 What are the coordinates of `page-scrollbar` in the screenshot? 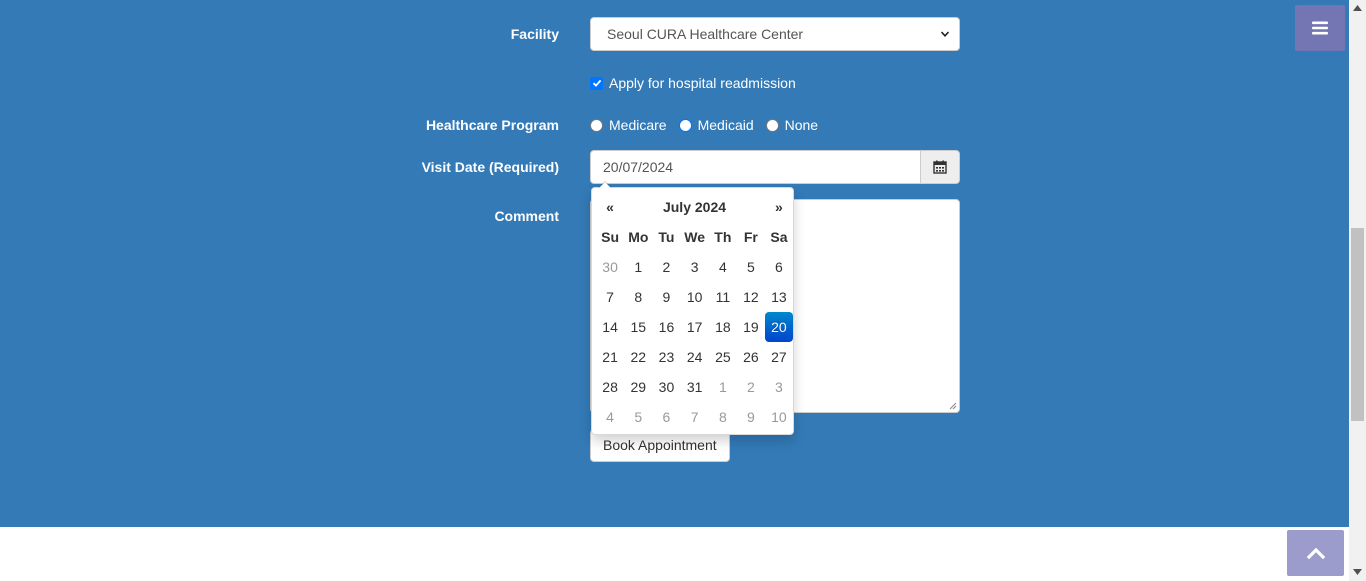 It's located at (1357, 290).